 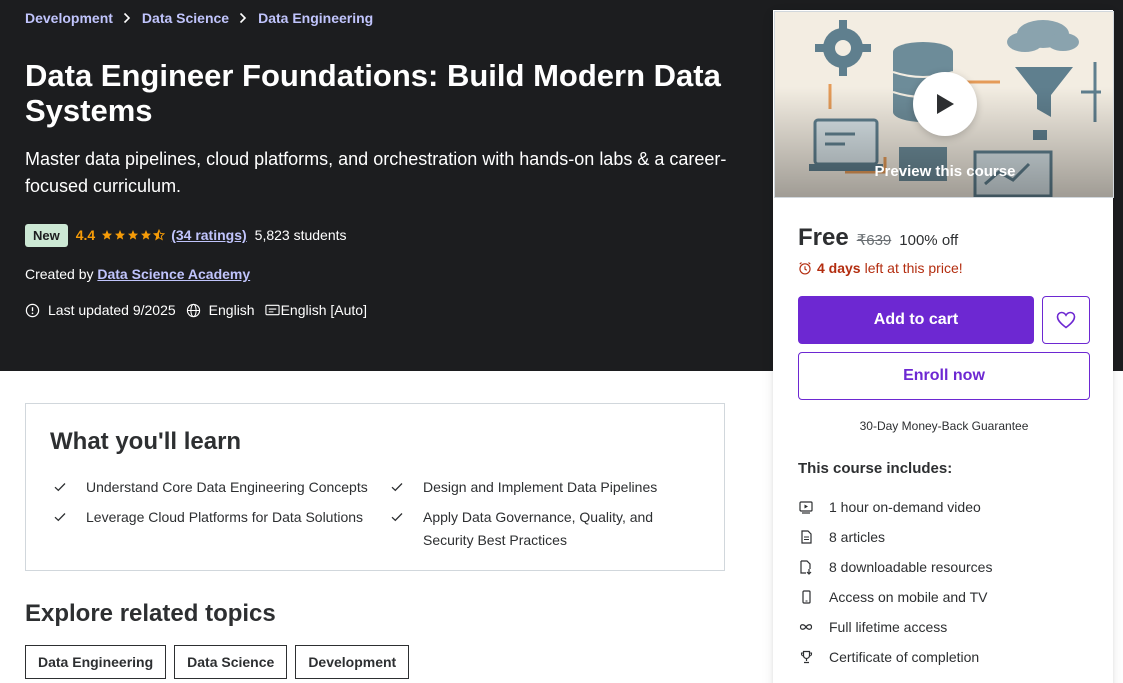 I want to click on created-by: Created by Data Science Academy, so click(x=137, y=274).